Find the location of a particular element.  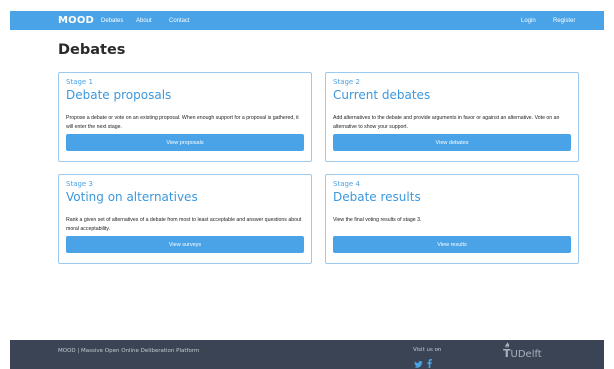

tudelft-logo: T UDelft is located at coordinates (522, 351).